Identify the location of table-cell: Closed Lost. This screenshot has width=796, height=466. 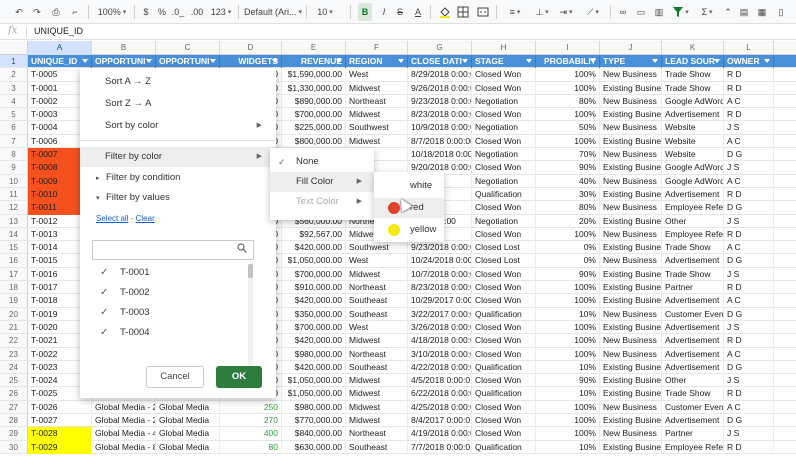
(504, 248).